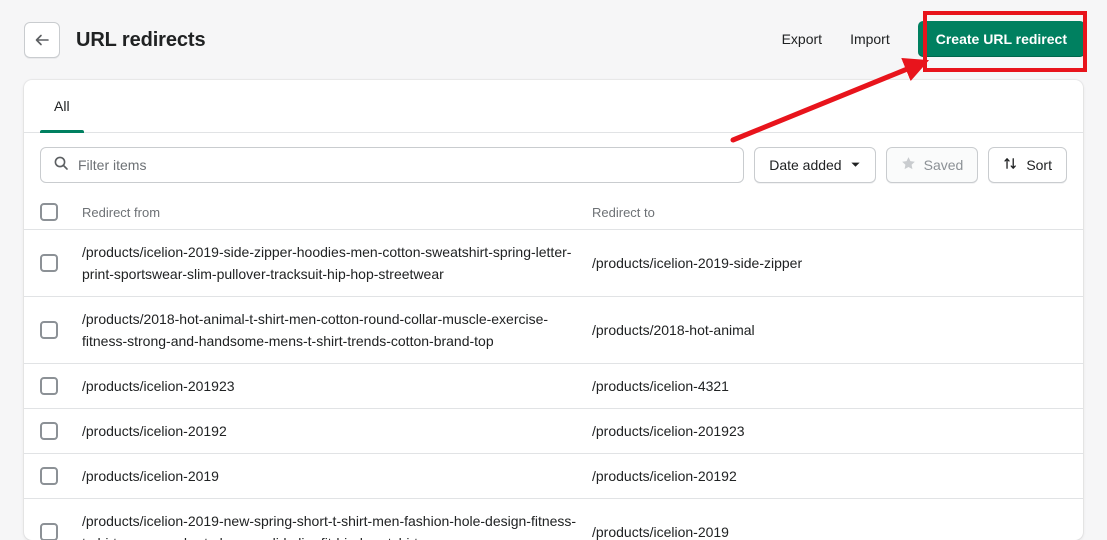  Describe the element at coordinates (870, 39) in the screenshot. I see `import-button: Import` at that location.